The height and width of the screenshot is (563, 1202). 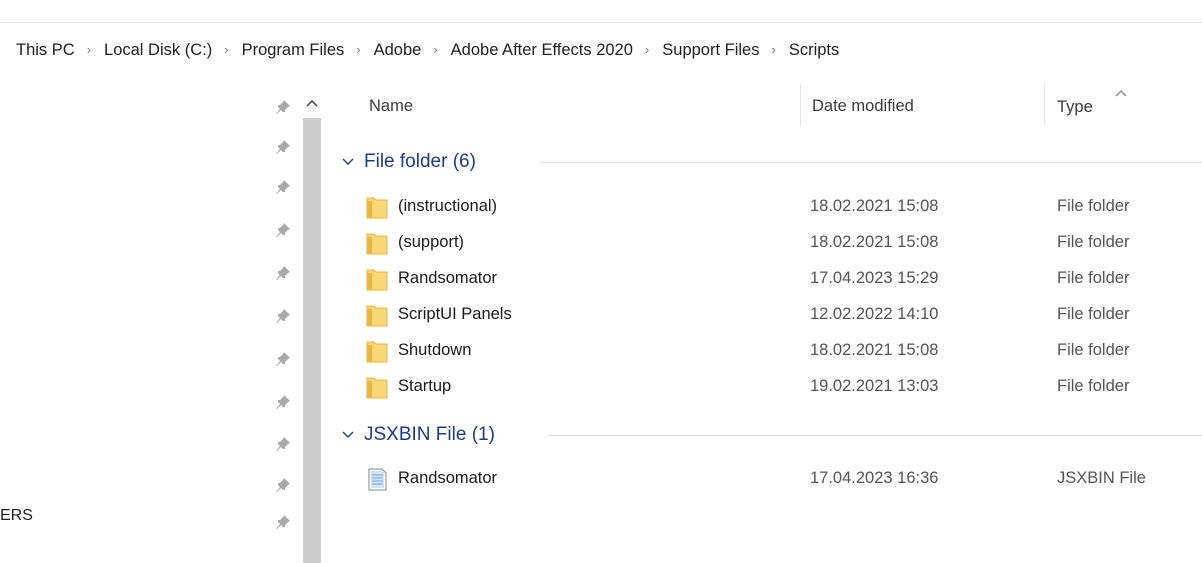 What do you see at coordinates (781, 479) in the screenshot?
I see `list-item: Randsomator 17.04.2023 16:36 JSXBIN File` at bounding box center [781, 479].